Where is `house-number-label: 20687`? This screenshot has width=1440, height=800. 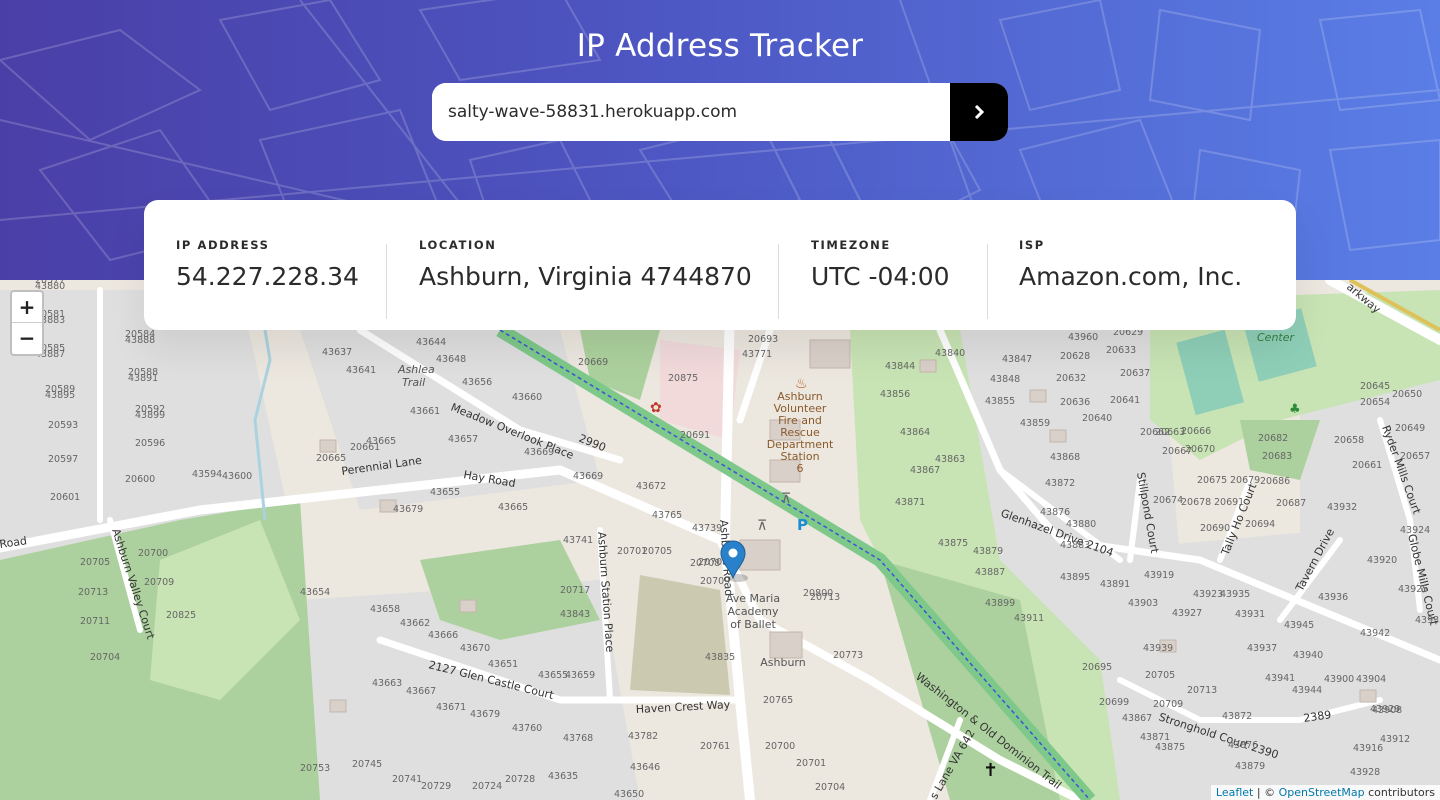
house-number-label: 20687 is located at coordinates (1291, 503).